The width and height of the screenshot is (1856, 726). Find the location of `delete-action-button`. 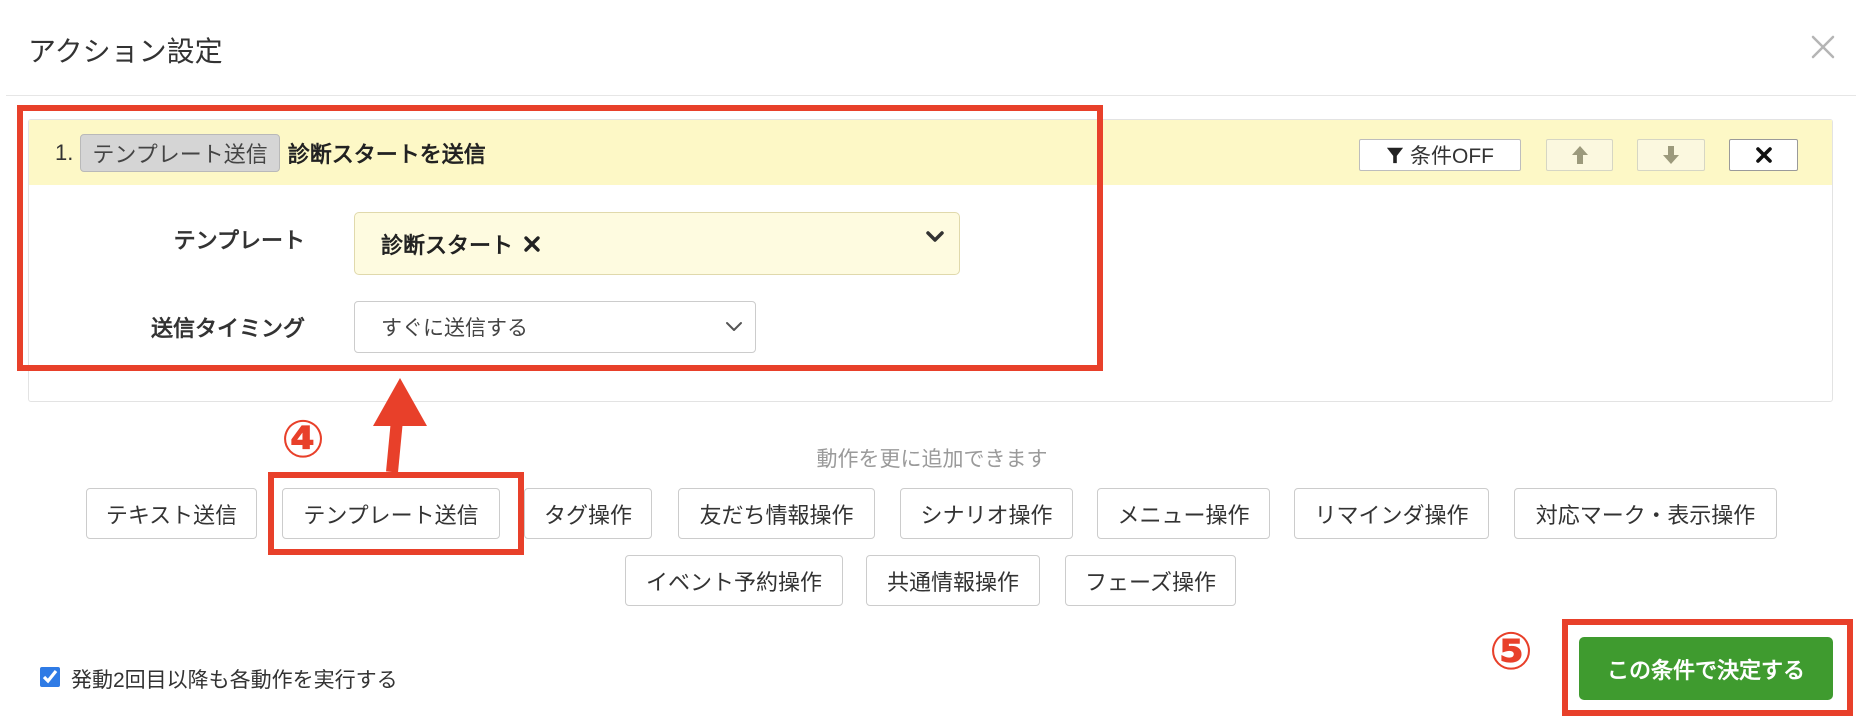

delete-action-button is located at coordinates (1763, 155).